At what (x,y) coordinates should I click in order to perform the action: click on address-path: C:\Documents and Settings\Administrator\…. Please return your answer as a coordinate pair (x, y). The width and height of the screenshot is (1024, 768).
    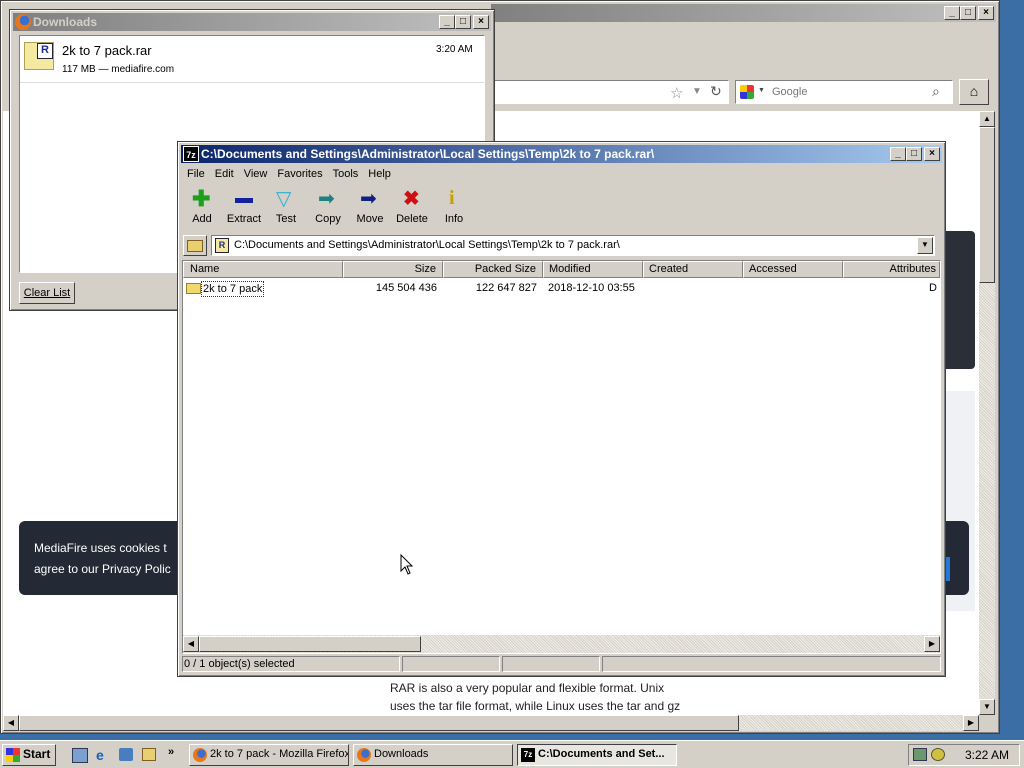
    Looking at the image, I should click on (427, 245).